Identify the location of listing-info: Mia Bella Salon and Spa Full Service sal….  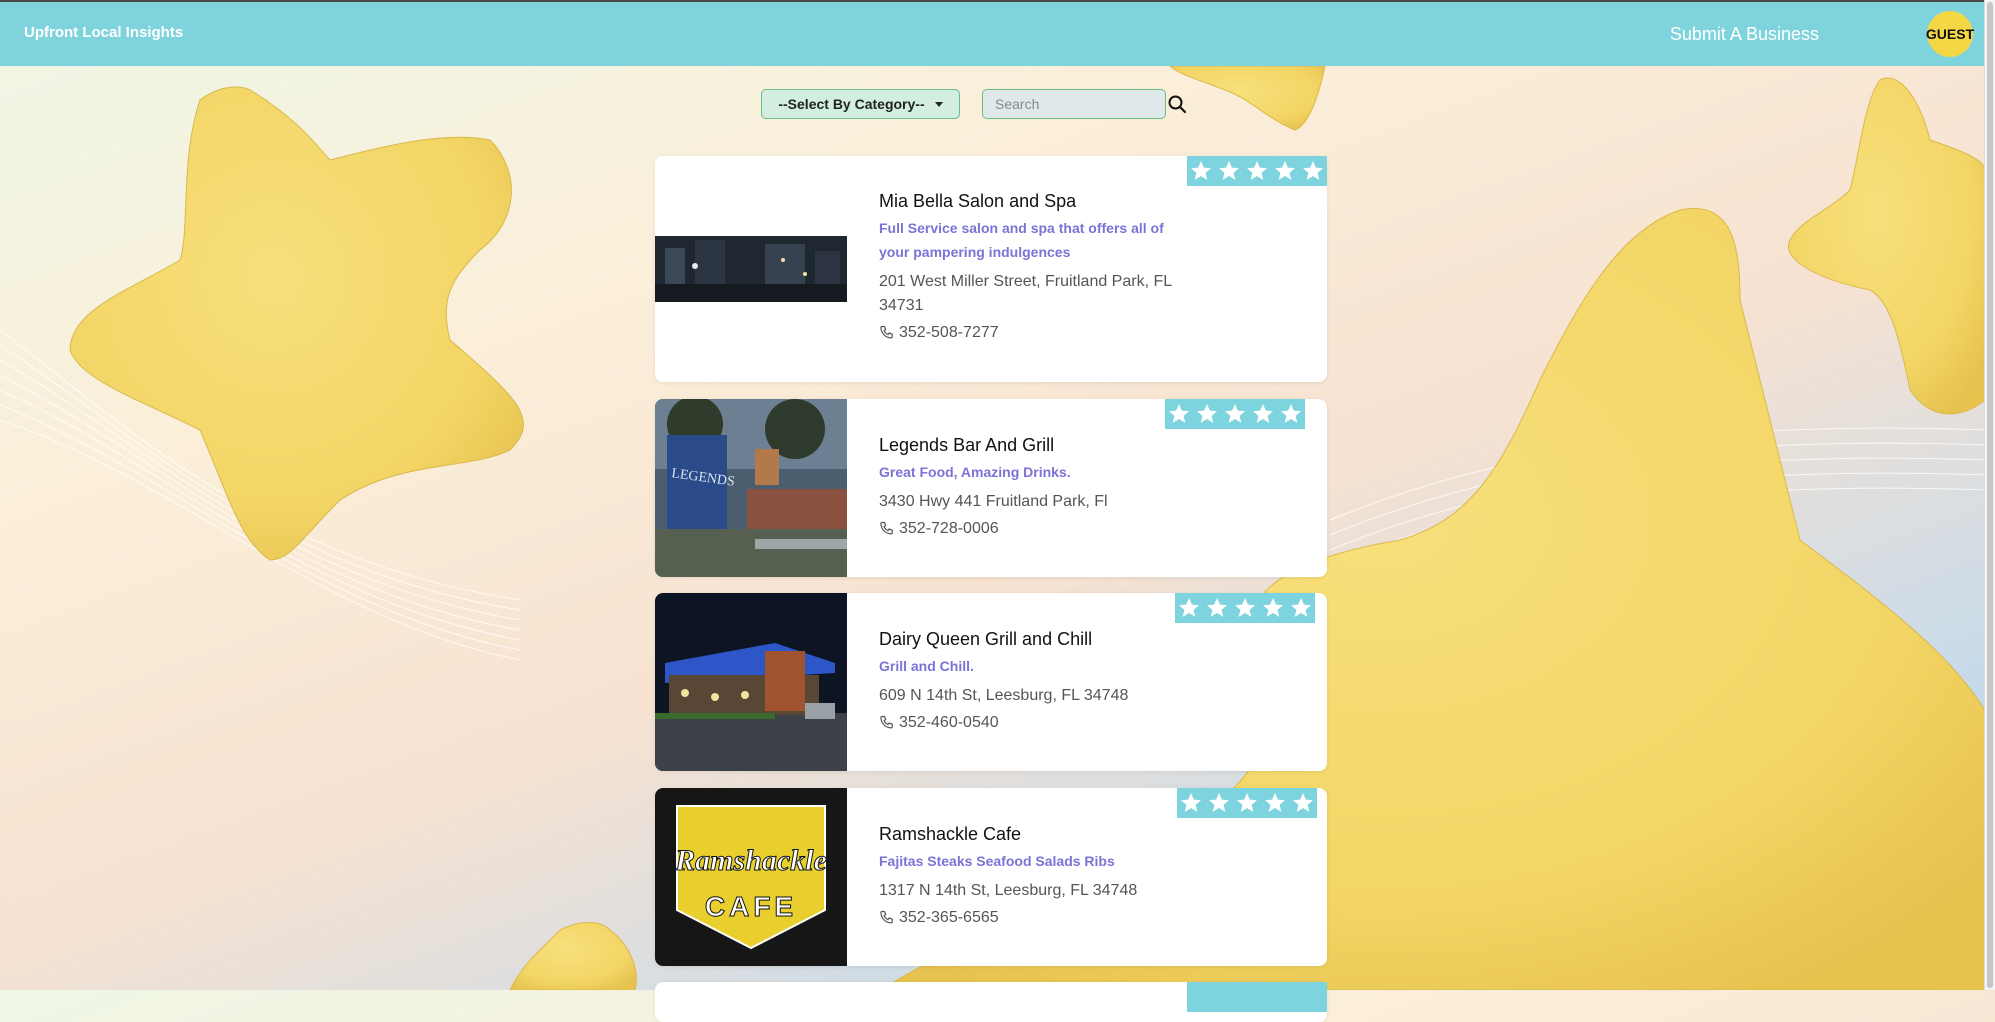
(1029, 266).